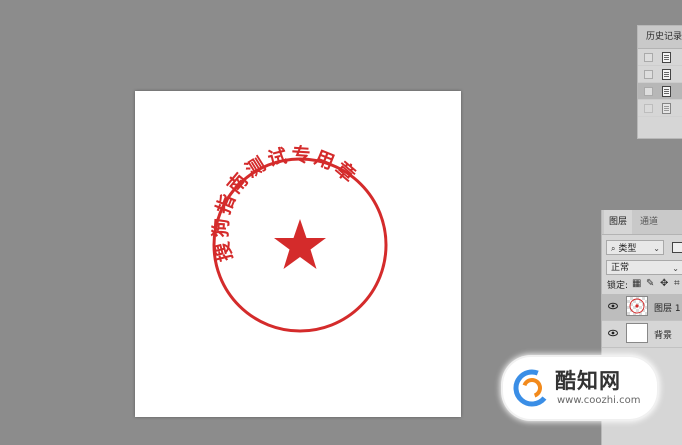 The image size is (682, 445). I want to click on layer-filter-dropdown: ⌕ 类型 ⌄, so click(635, 247).